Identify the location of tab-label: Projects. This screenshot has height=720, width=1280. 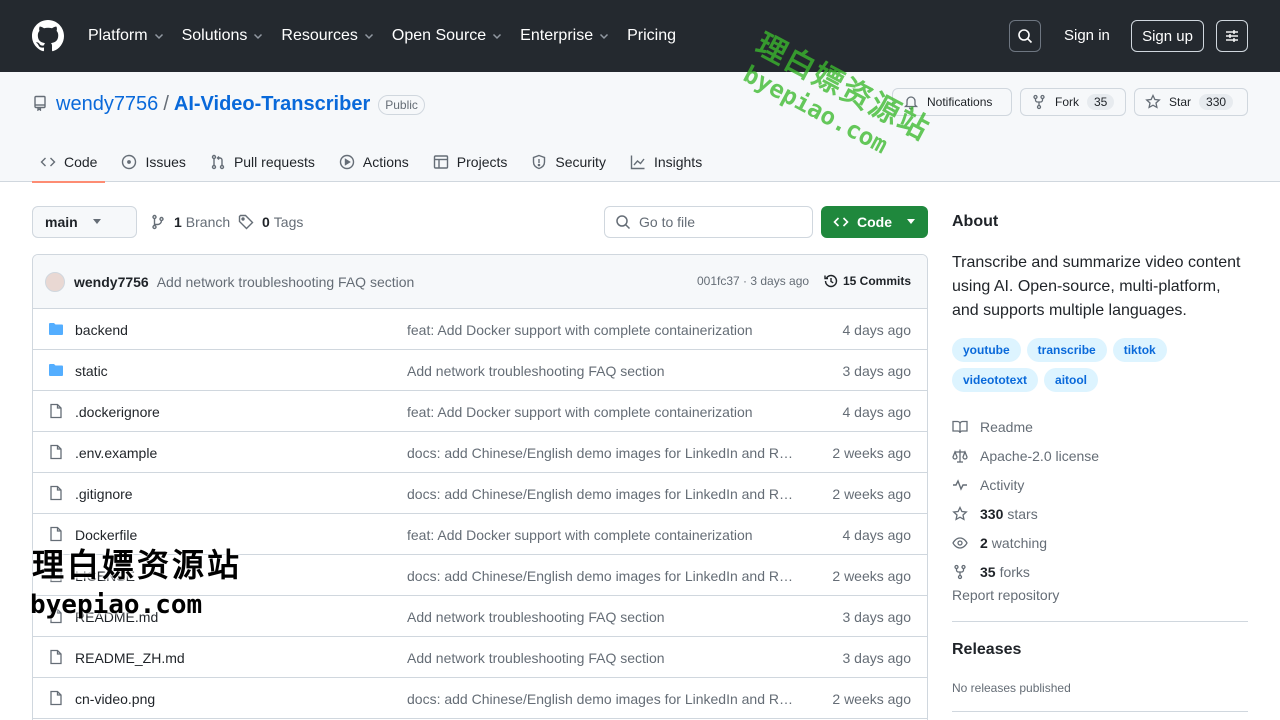
(482, 162).